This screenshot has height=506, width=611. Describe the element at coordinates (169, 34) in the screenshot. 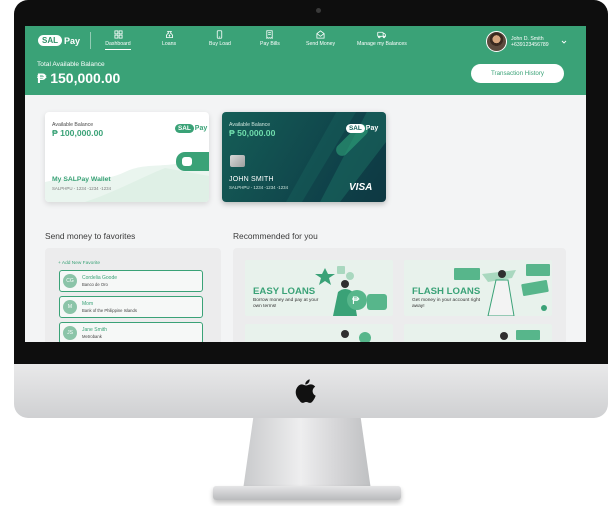

I see `loans-icon` at that location.